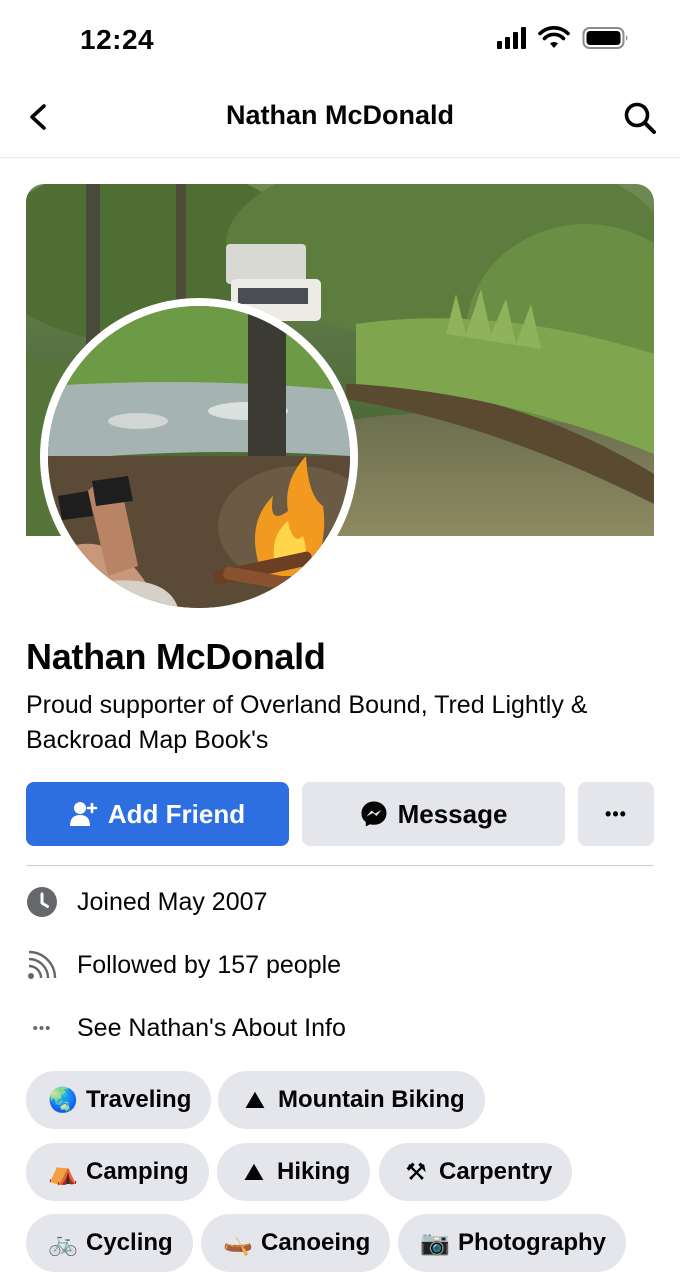 This screenshot has height=1278, width=680. I want to click on hobby-label: Mountain Biking, so click(371, 1099).